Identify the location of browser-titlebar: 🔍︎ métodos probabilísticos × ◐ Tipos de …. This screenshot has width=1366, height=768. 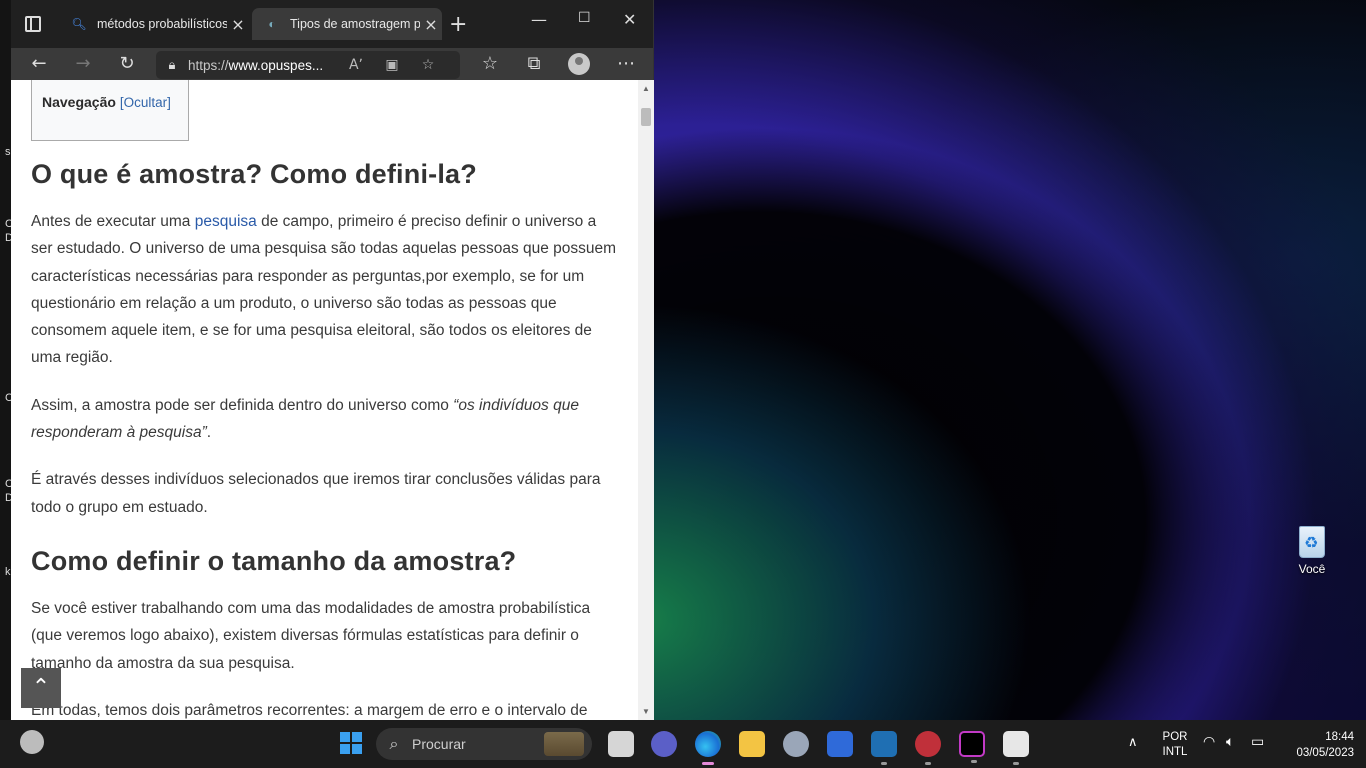
(332, 24).